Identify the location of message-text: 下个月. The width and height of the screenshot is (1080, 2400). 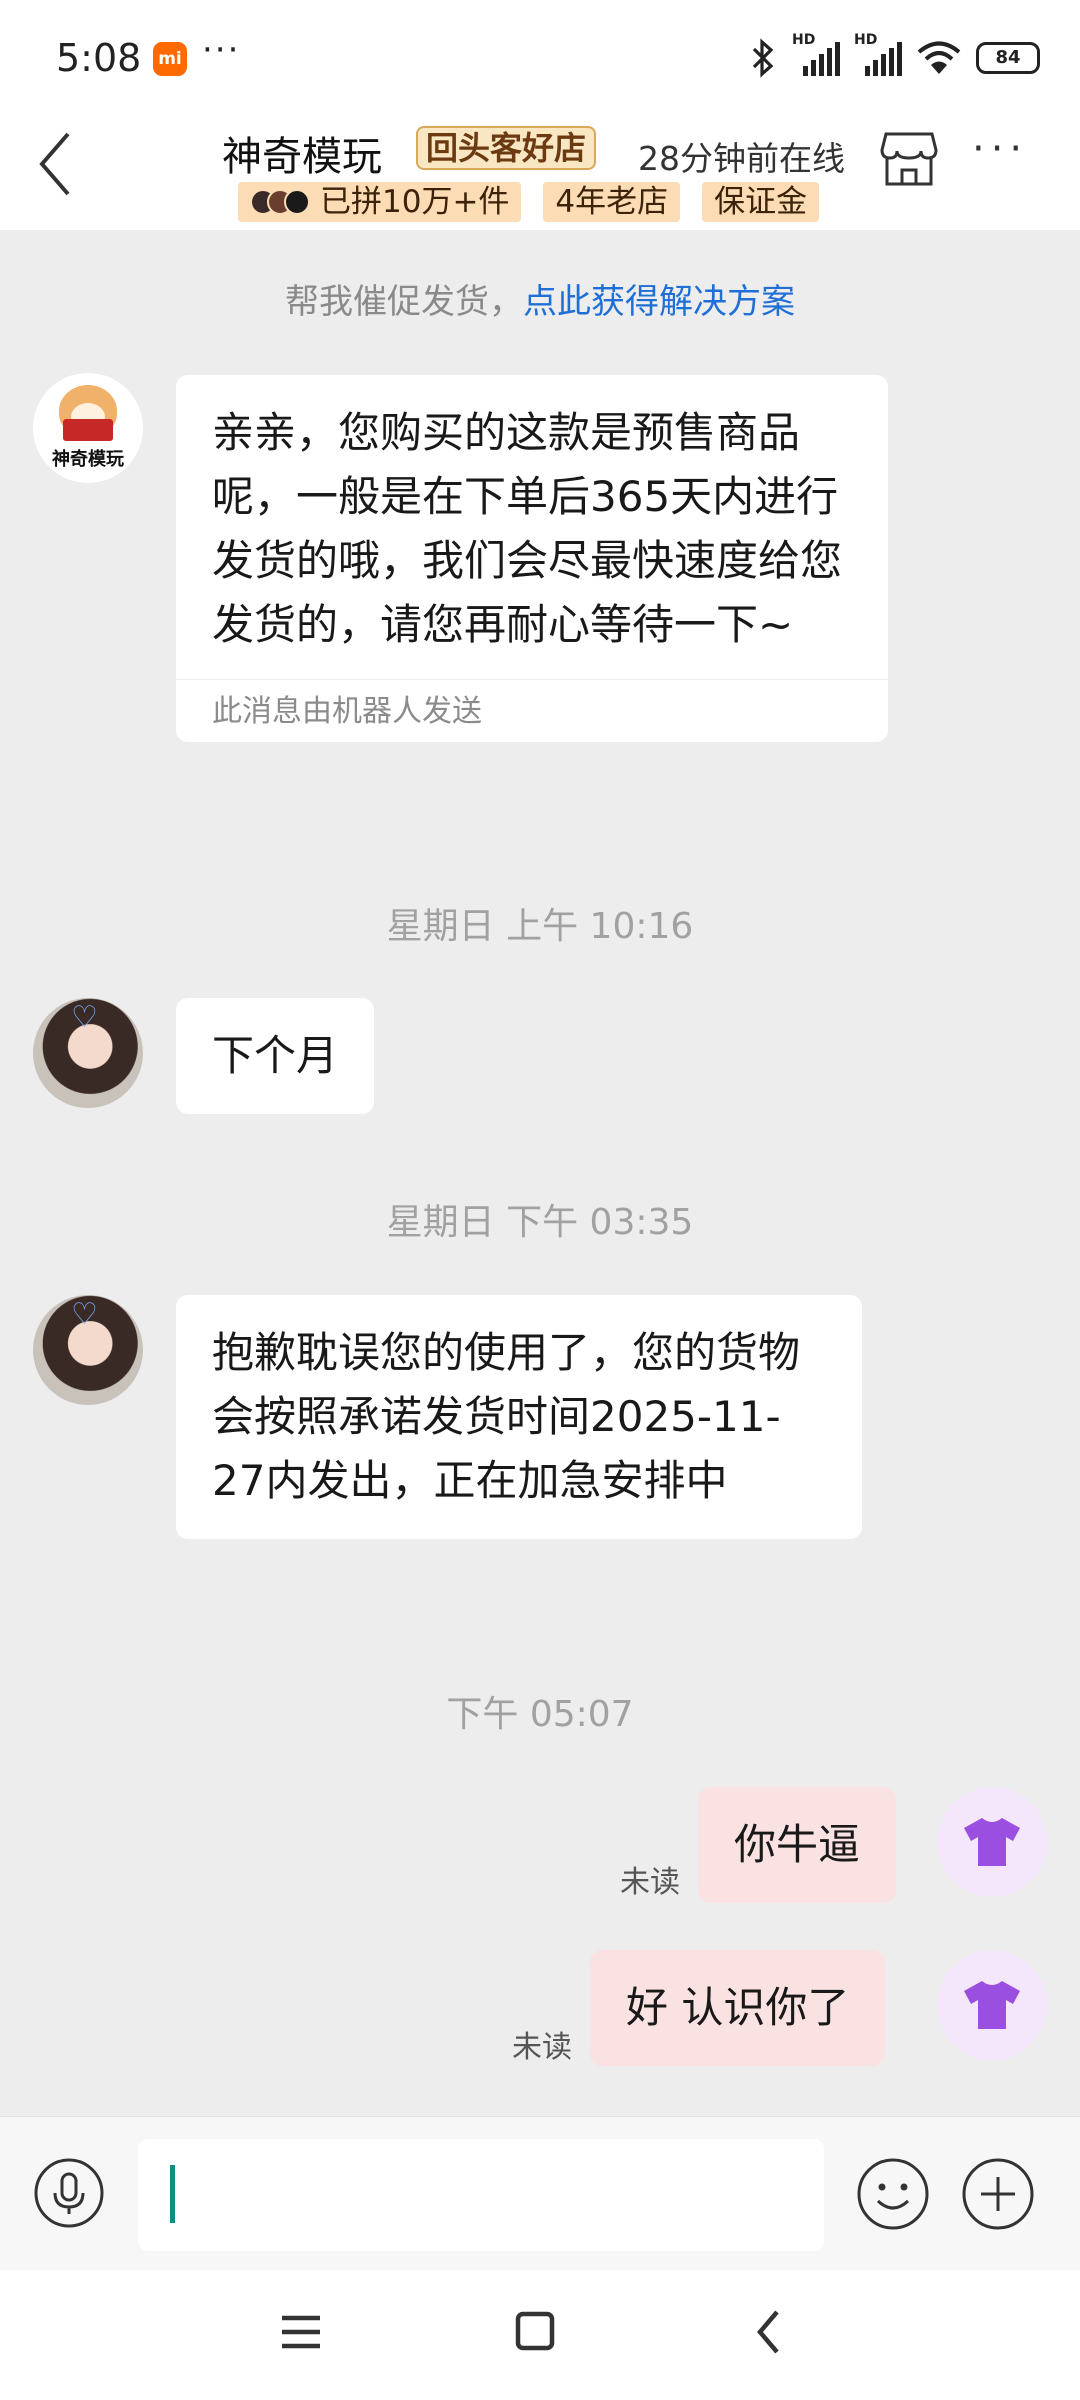
(275, 1055).